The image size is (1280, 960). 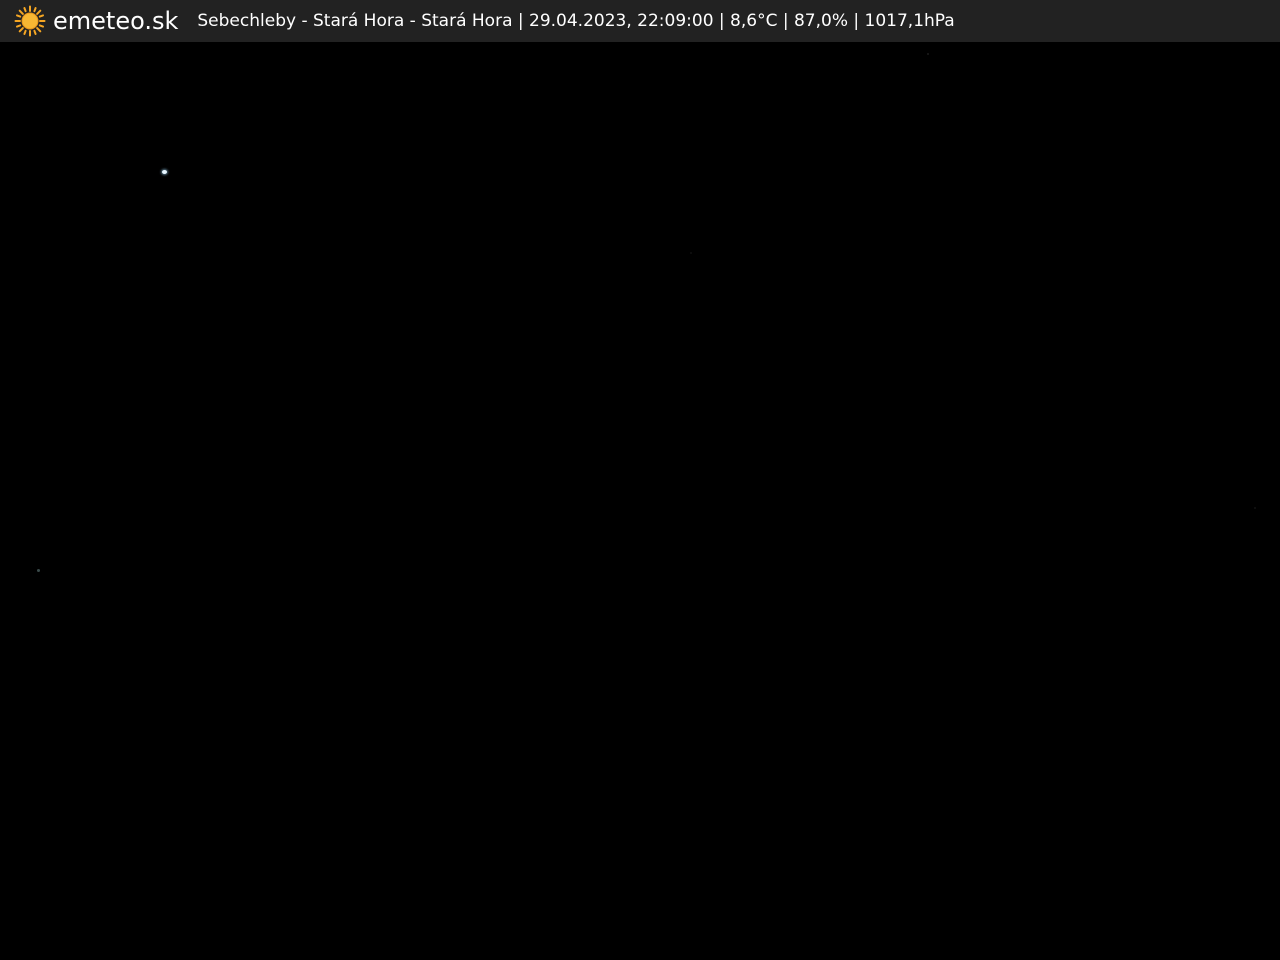 What do you see at coordinates (30, 21) in the screenshot?
I see `sun-icon` at bounding box center [30, 21].